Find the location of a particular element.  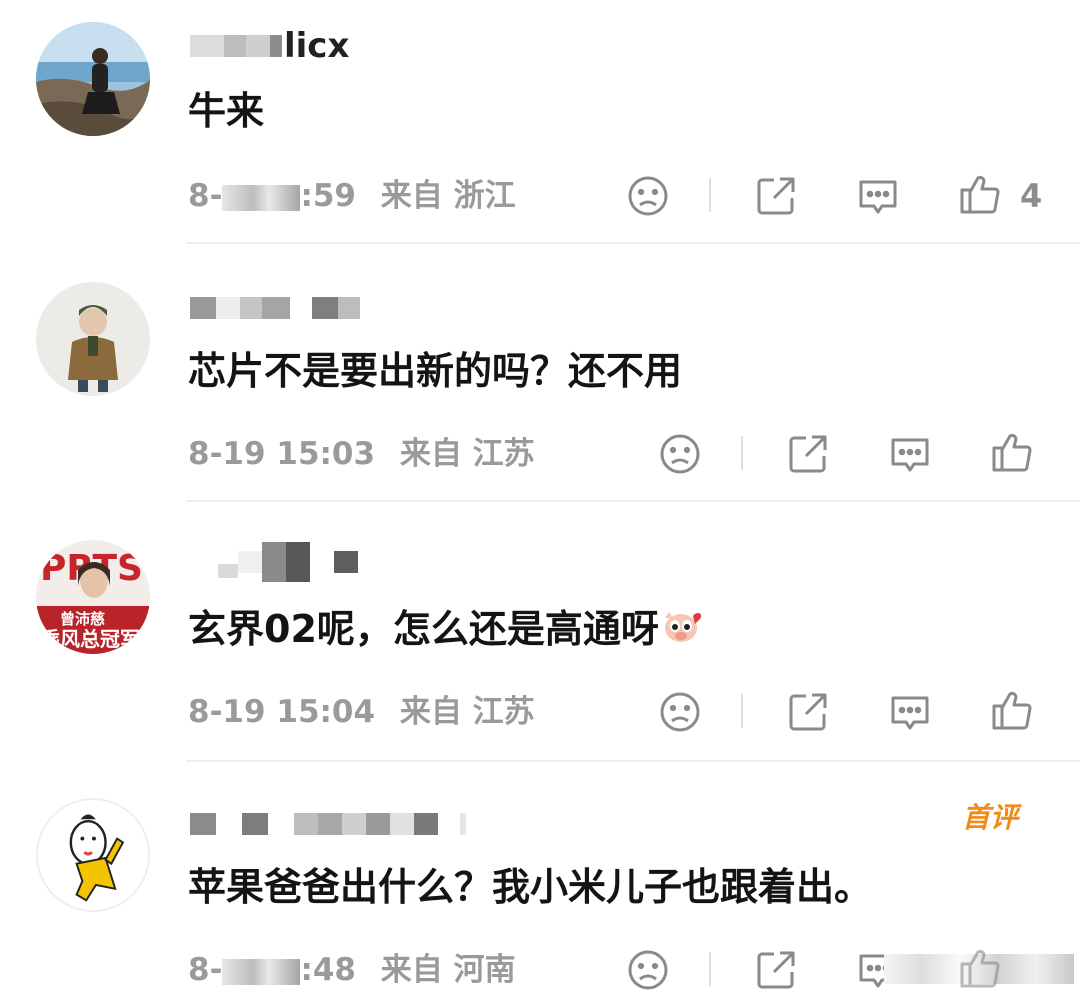

avatar: PRTS 曾沛慈 乘风总冠军 is located at coordinates (93, 597).